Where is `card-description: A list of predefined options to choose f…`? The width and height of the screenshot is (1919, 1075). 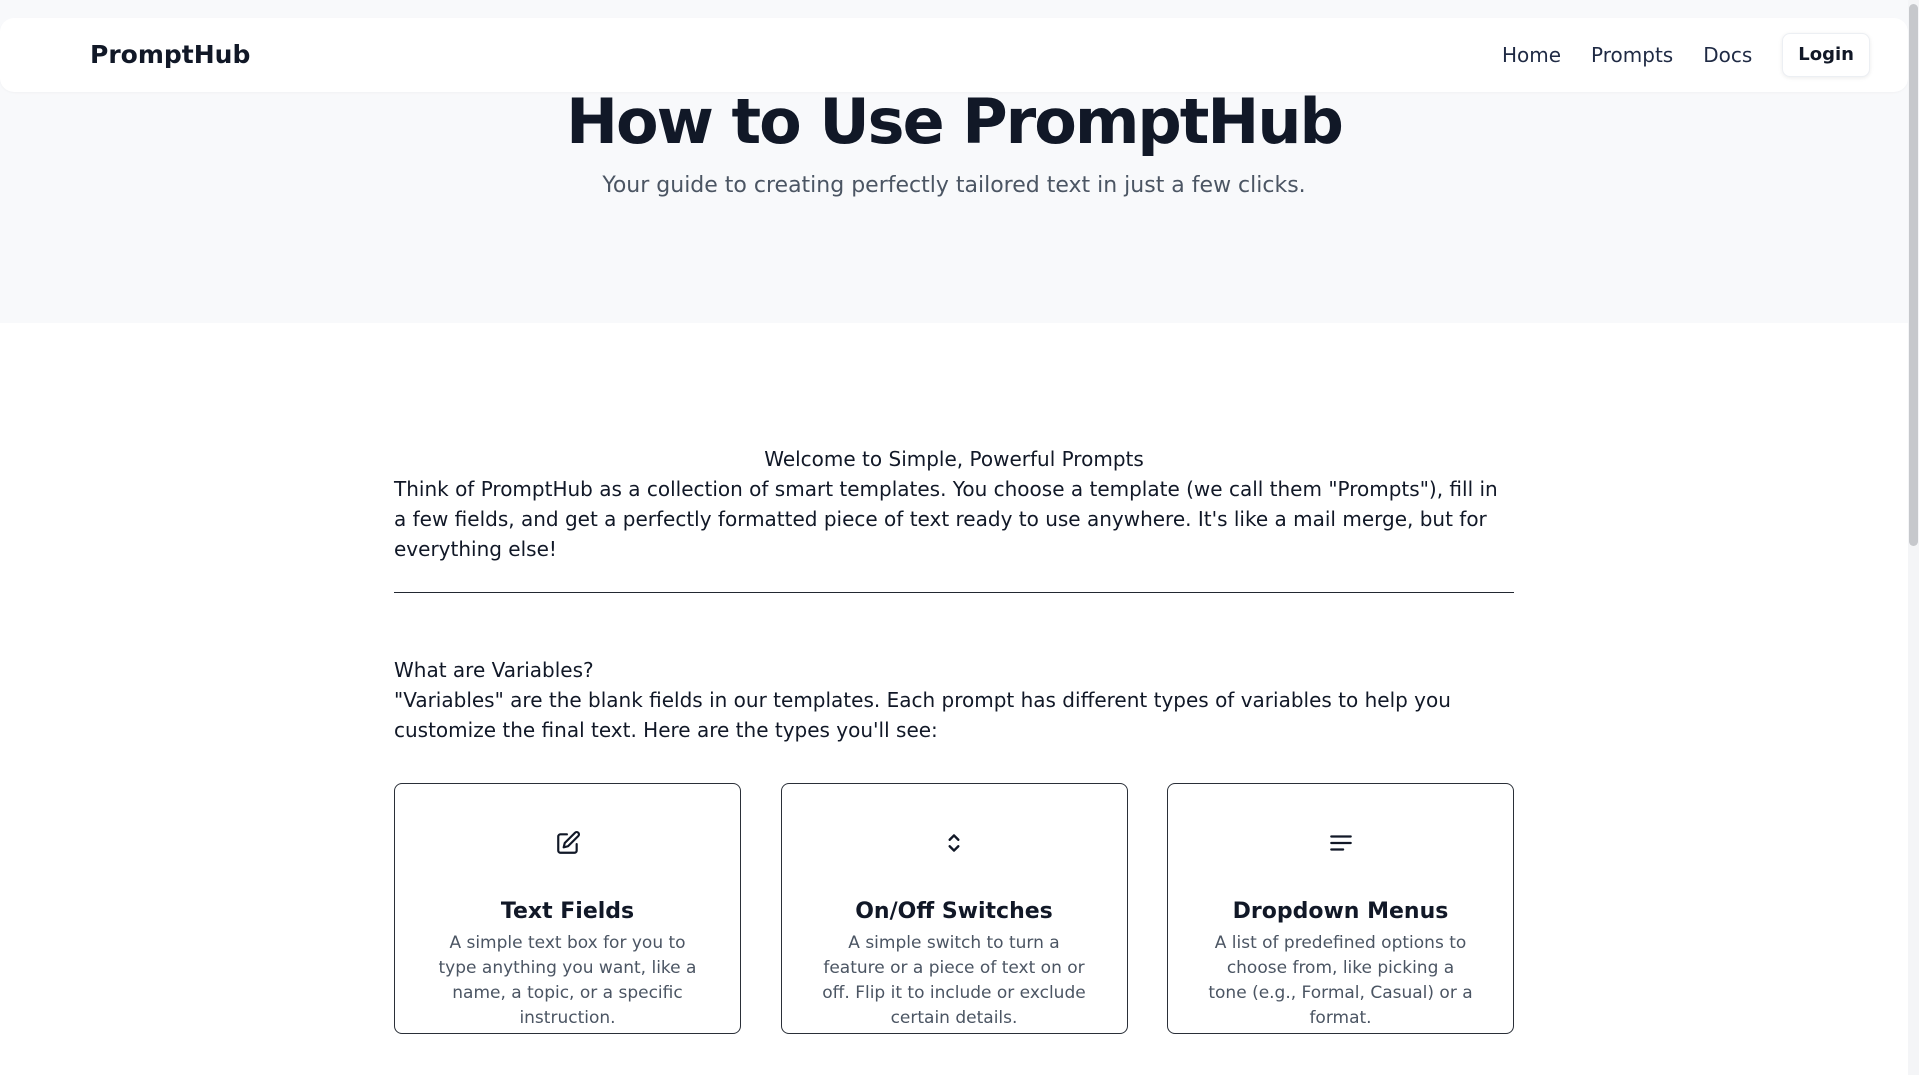
card-description: A list of predefined options to choose f… is located at coordinates (1340, 980).